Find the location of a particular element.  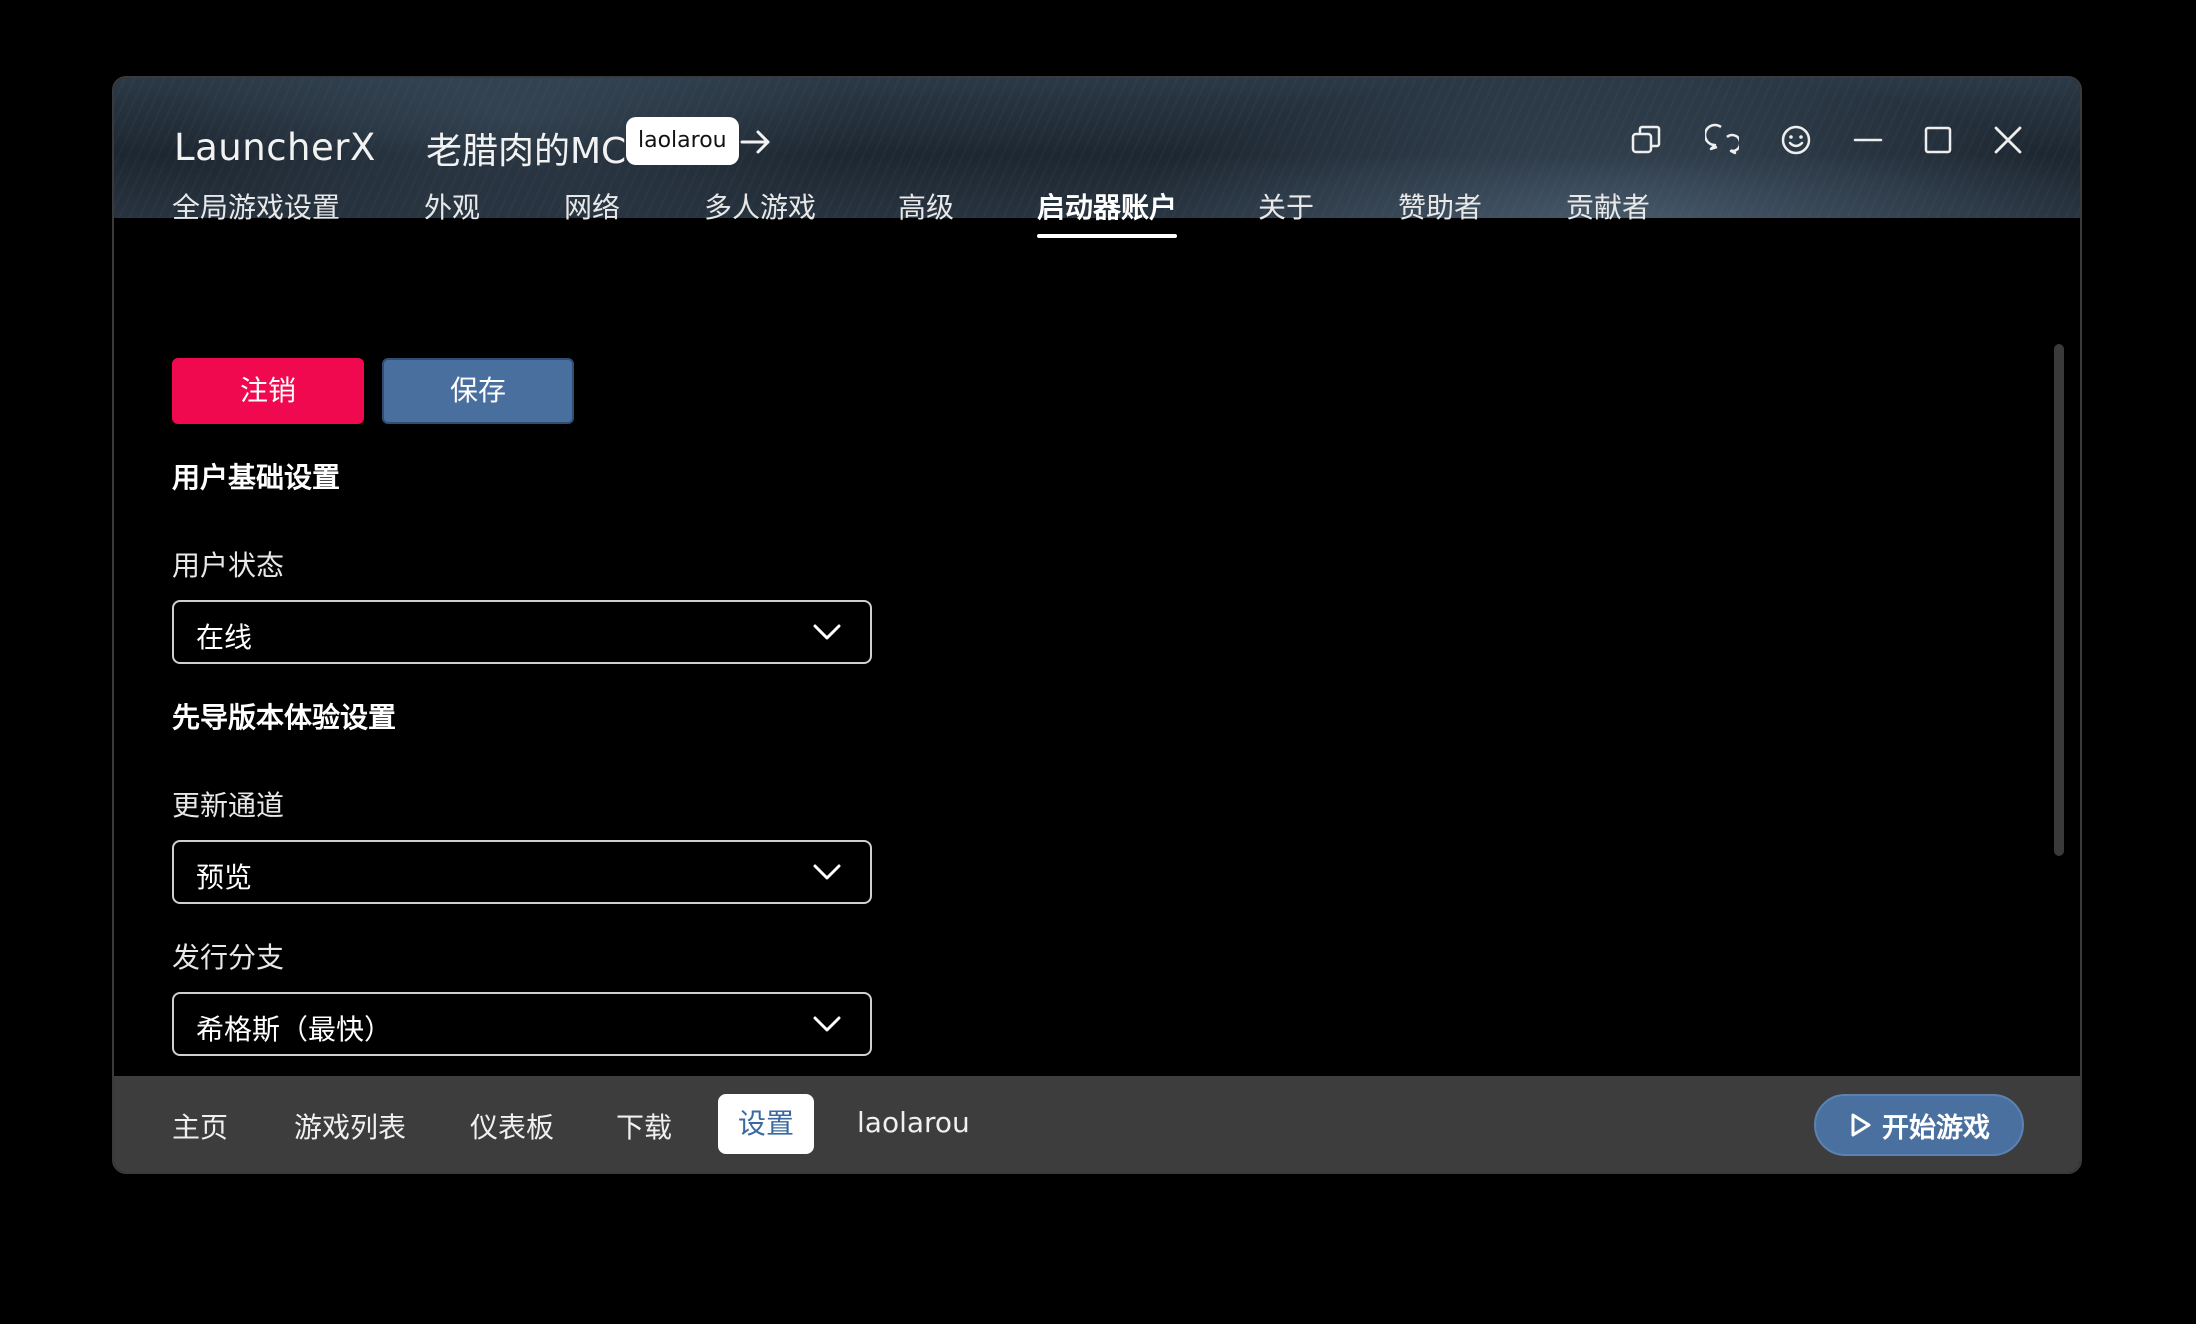

tab-network: 网络 is located at coordinates (592, 206).